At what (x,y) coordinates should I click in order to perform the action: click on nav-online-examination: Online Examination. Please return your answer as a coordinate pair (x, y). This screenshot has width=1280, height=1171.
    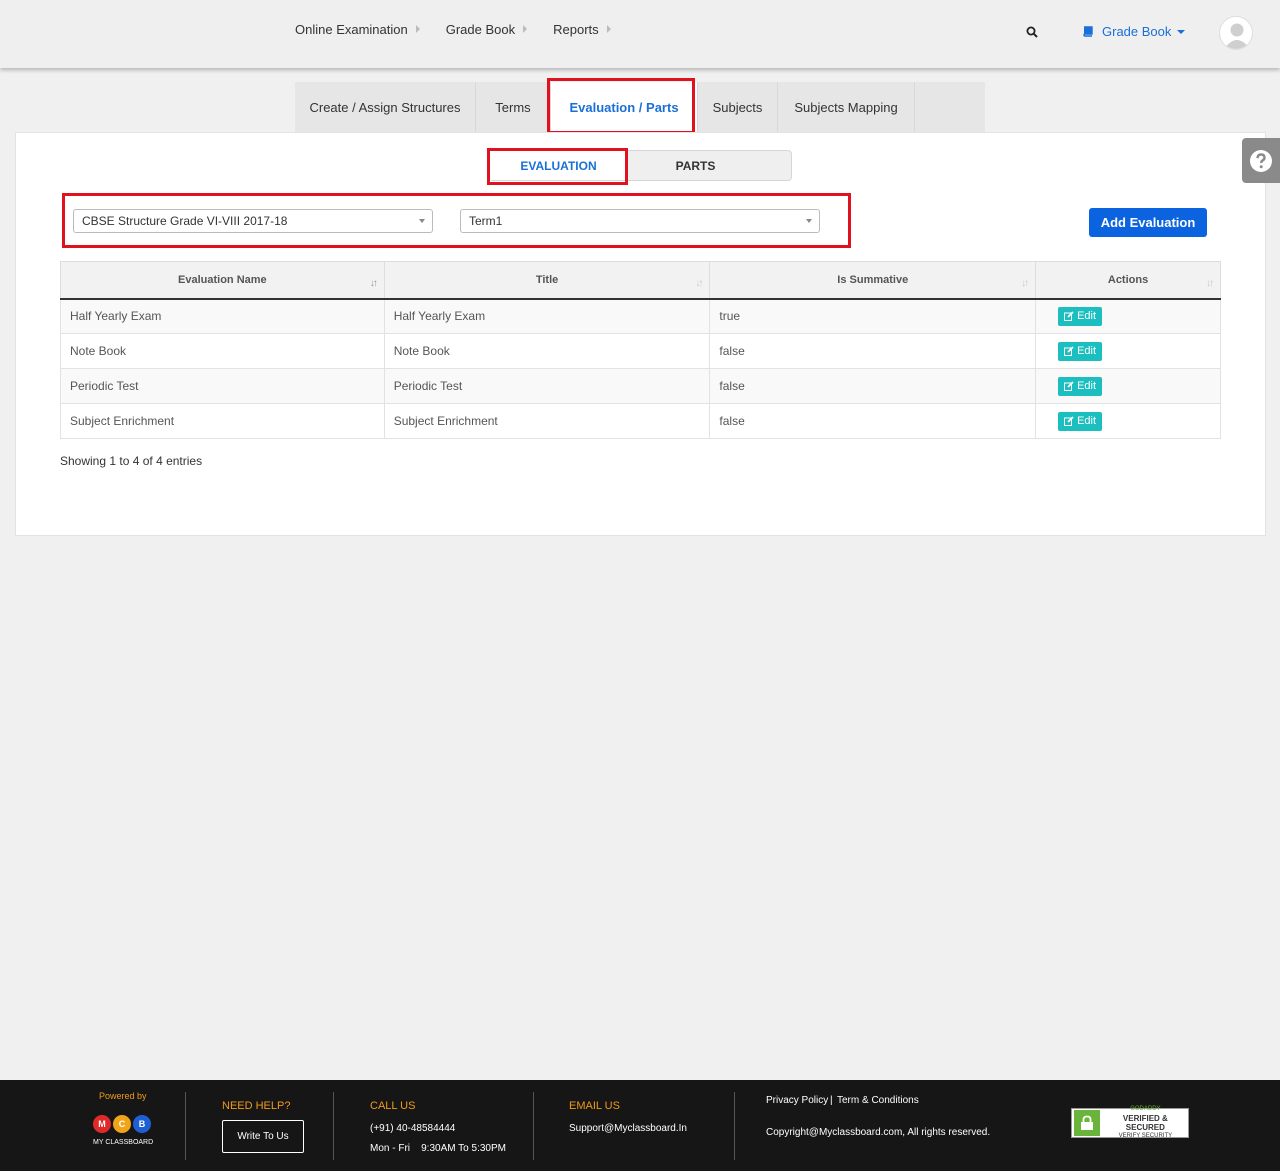
    Looking at the image, I should click on (357, 29).